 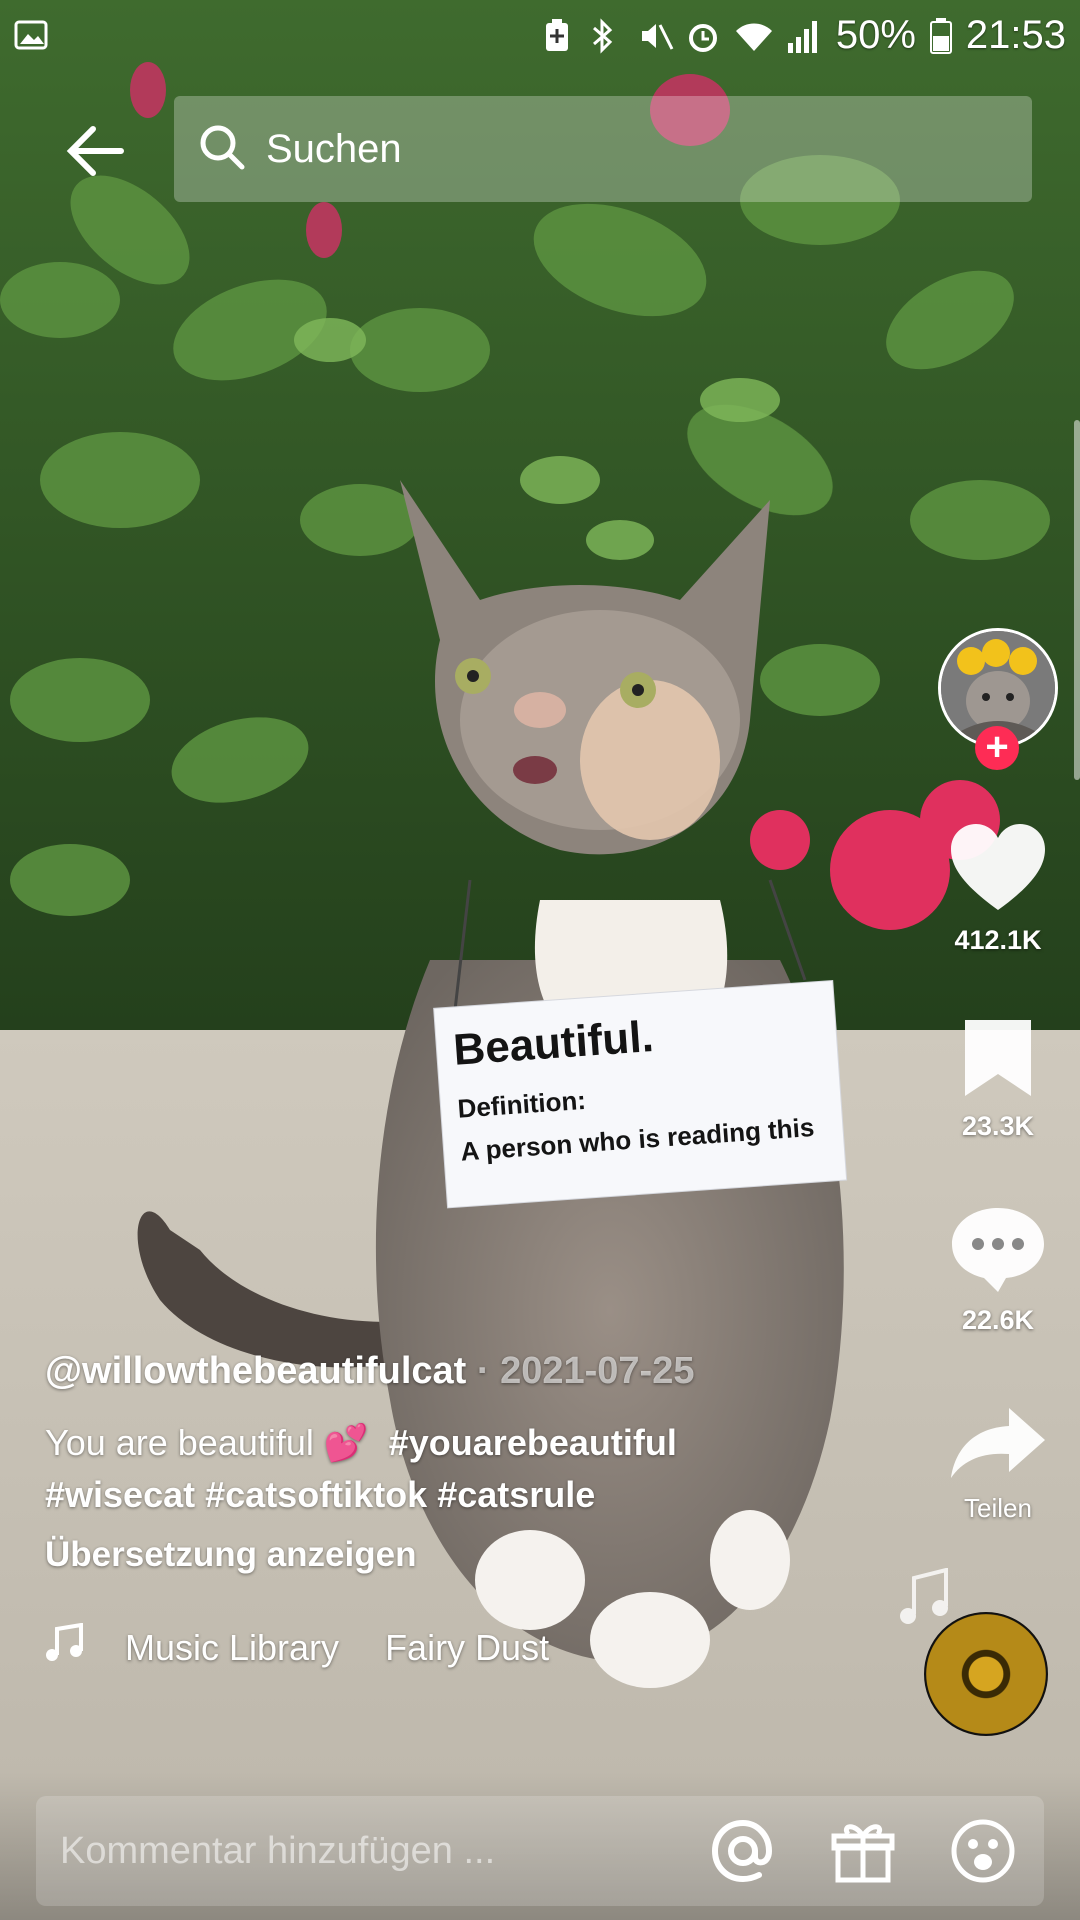 What do you see at coordinates (31, 35) in the screenshot?
I see `image-icon` at bounding box center [31, 35].